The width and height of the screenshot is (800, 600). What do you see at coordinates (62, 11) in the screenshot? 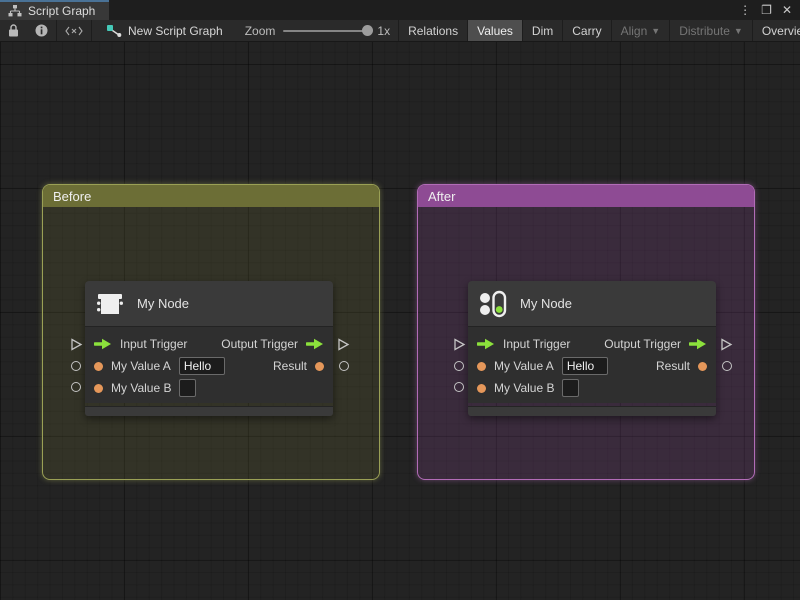
I see `tab-title: Script Graph` at bounding box center [62, 11].